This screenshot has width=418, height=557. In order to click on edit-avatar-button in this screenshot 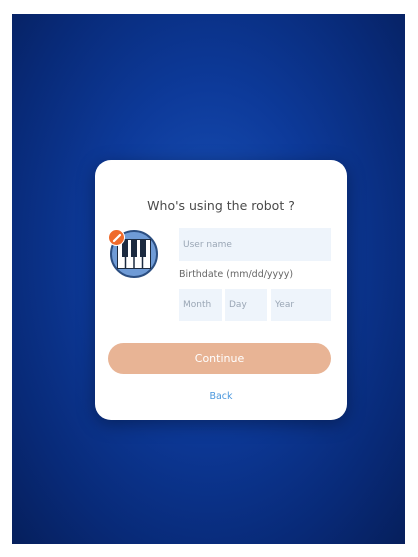, I will do `click(116, 237)`.